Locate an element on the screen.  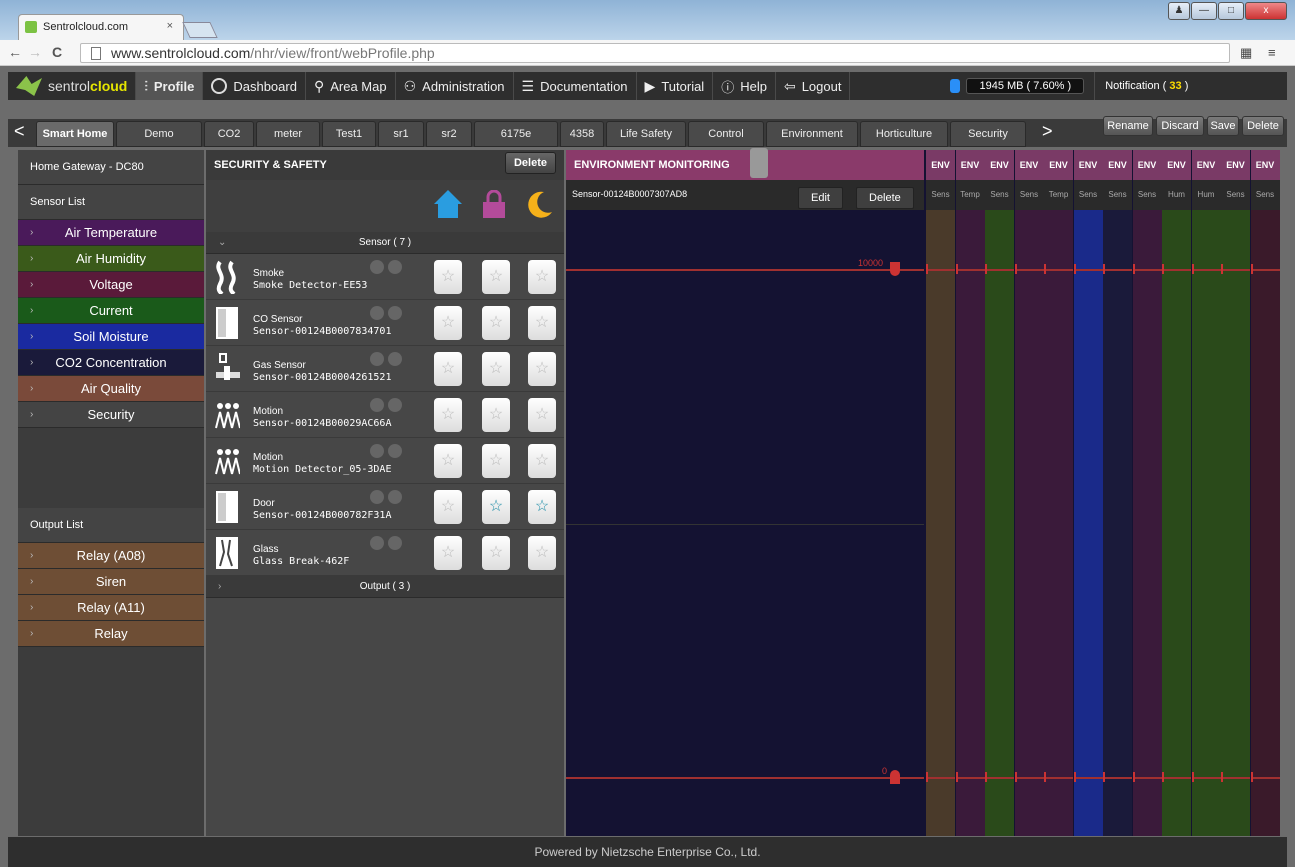
profile-tab: Environment is located at coordinates (812, 134).